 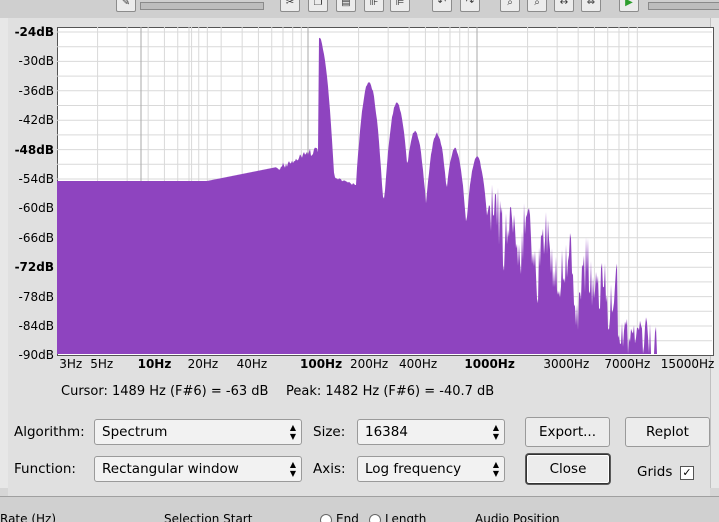 I want to click on y-tick-label: -72dB, so click(x=34, y=267).